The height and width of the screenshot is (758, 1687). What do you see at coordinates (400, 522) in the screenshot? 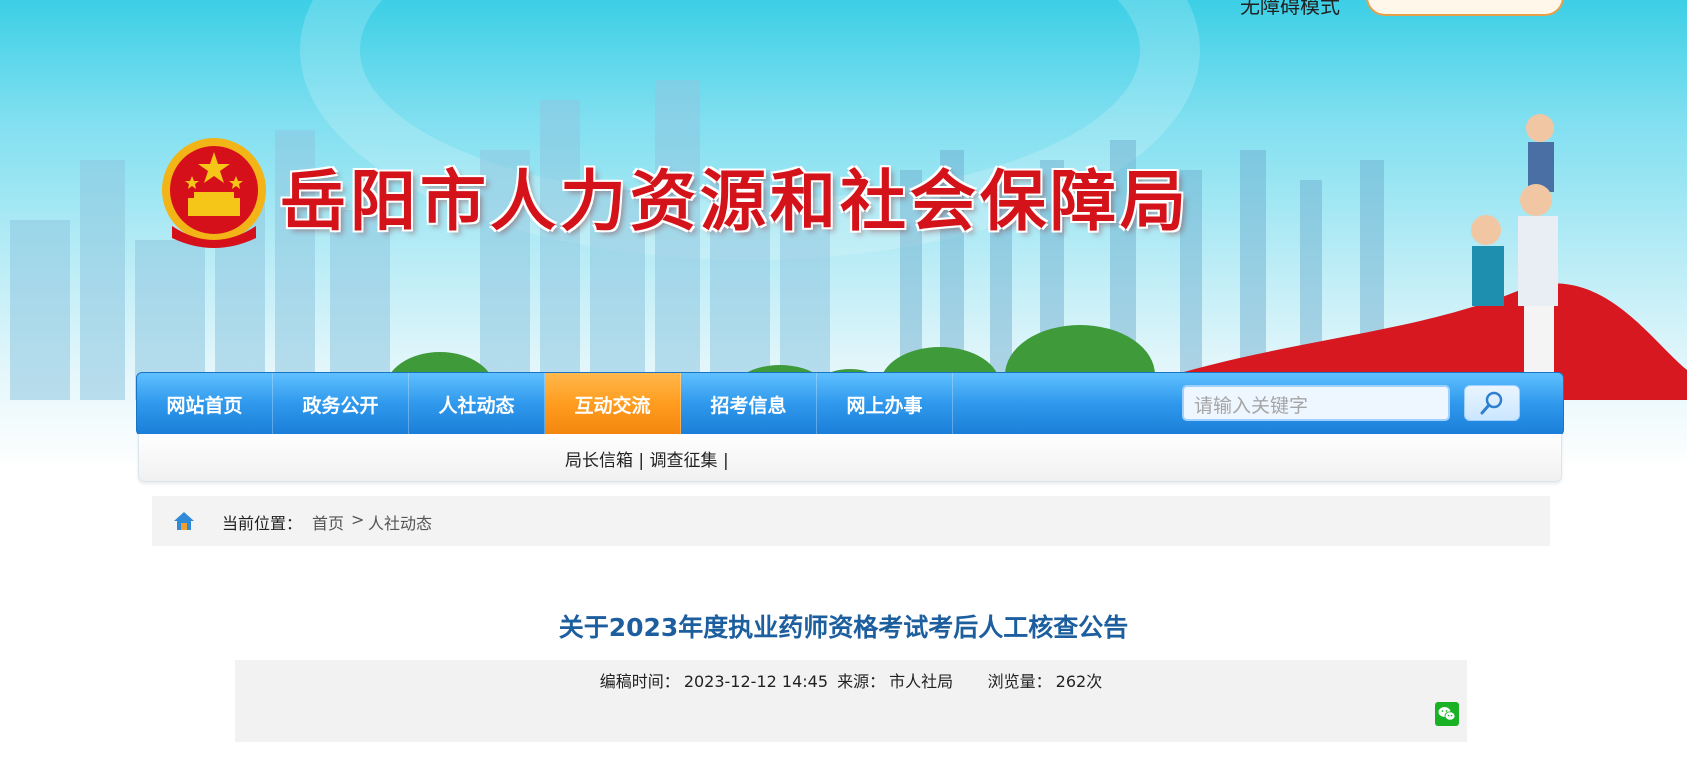
I see `breadcrumb-current-link: 人社动态` at bounding box center [400, 522].